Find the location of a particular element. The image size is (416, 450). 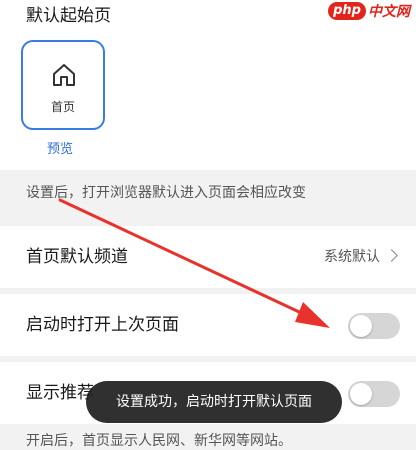

home-icon is located at coordinates (64, 75).